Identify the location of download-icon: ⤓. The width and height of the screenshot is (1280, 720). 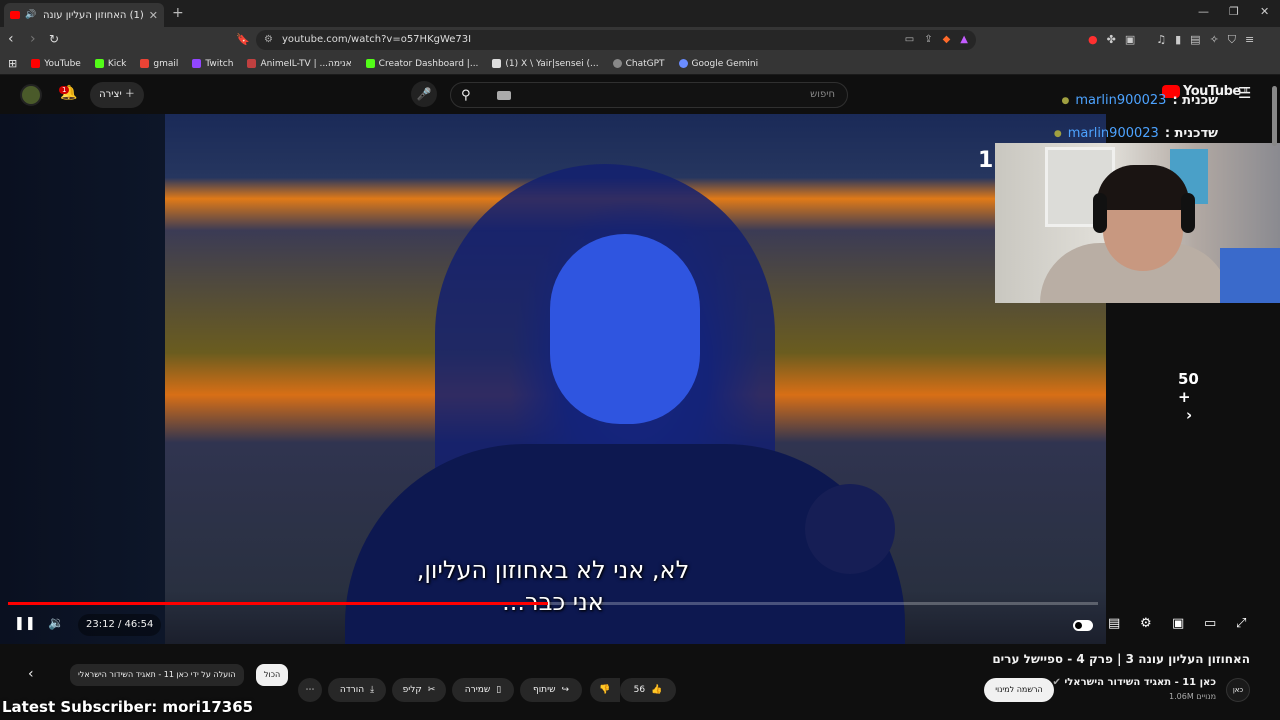
(372, 690).